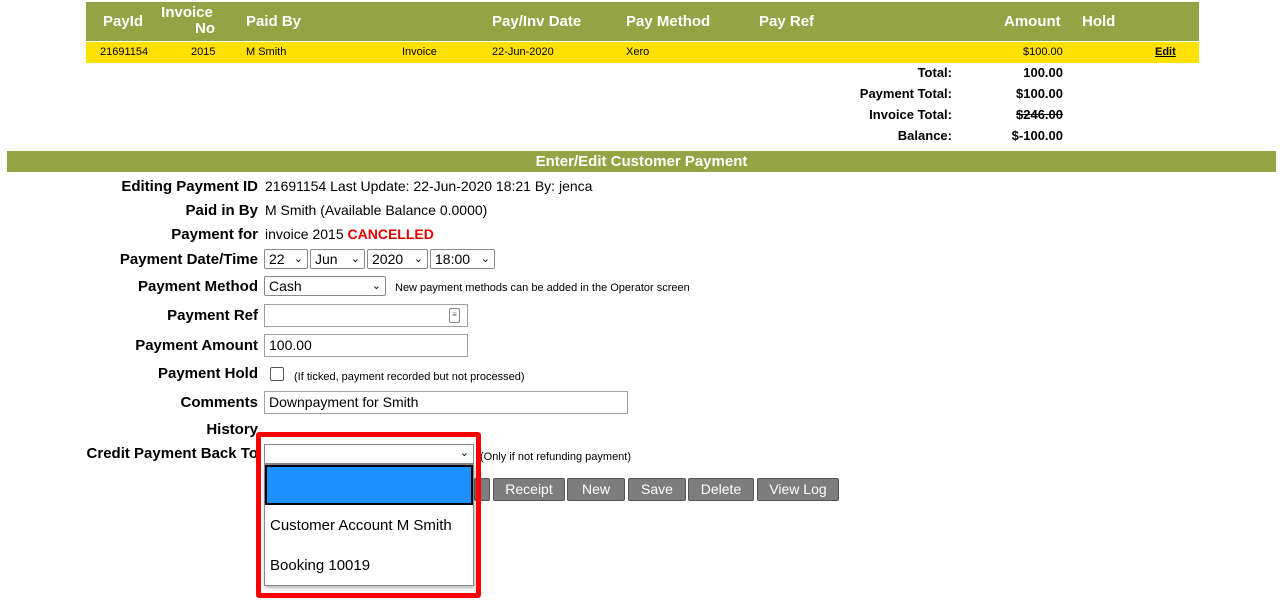 The width and height of the screenshot is (1283, 608). What do you see at coordinates (366, 315) in the screenshot?
I see `payment-ref-input` at bounding box center [366, 315].